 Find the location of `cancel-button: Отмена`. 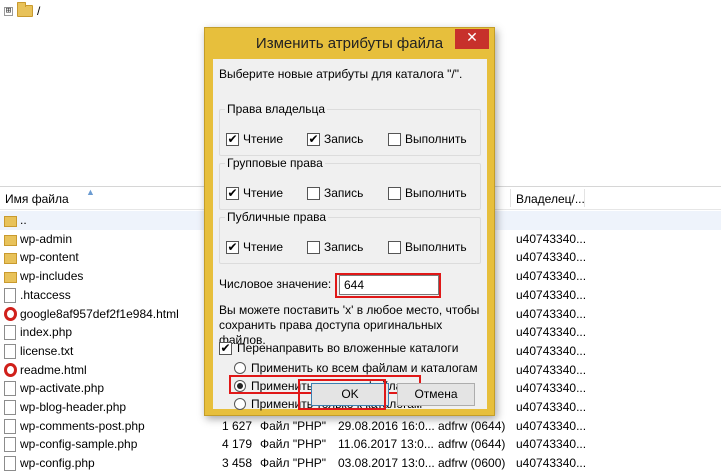

cancel-button: Отмена is located at coordinates (436, 394).